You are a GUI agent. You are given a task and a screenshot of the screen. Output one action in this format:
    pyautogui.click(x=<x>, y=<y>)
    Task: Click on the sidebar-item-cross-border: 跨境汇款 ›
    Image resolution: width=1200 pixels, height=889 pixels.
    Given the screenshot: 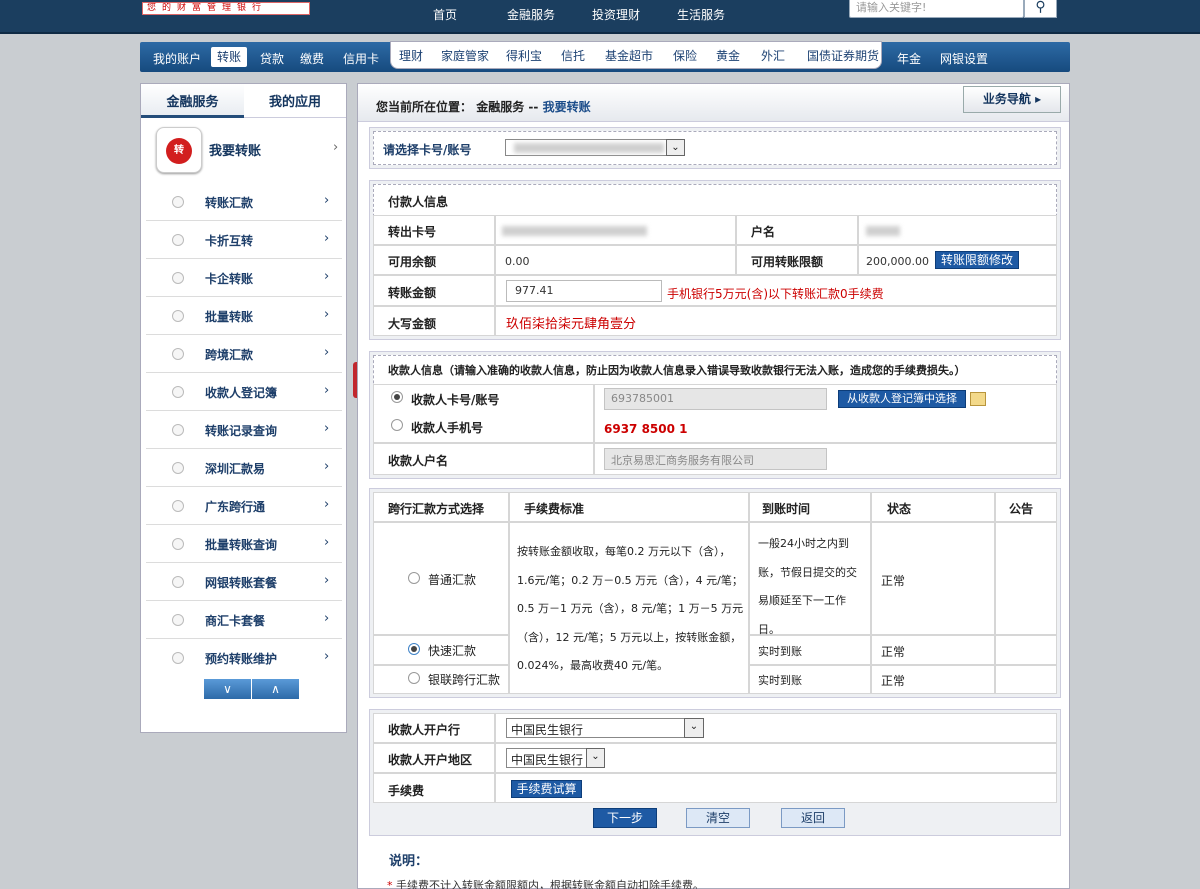 What is the action you would take?
    pyautogui.click(x=244, y=354)
    